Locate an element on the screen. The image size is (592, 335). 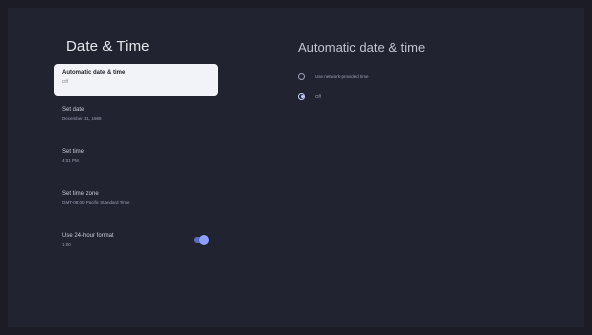
menu-item-set-date: Set date December 31, 1969 is located at coordinates (136, 119).